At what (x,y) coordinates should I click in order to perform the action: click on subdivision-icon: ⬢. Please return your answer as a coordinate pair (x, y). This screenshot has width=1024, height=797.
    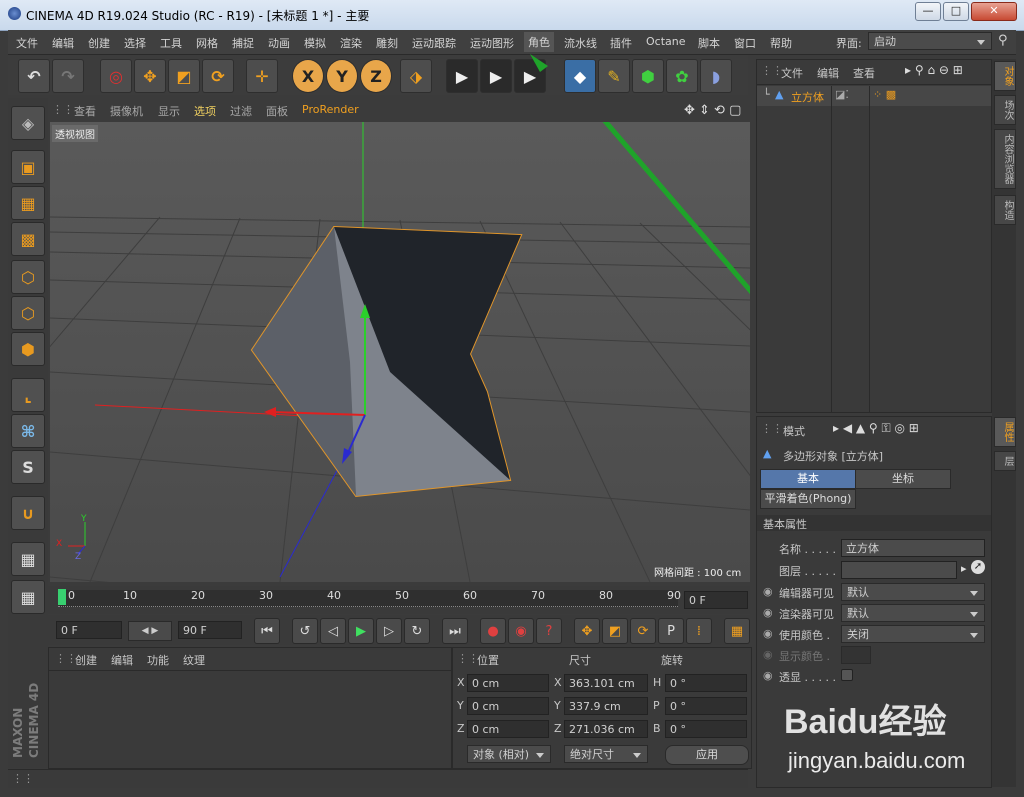
    Looking at the image, I should click on (648, 76).